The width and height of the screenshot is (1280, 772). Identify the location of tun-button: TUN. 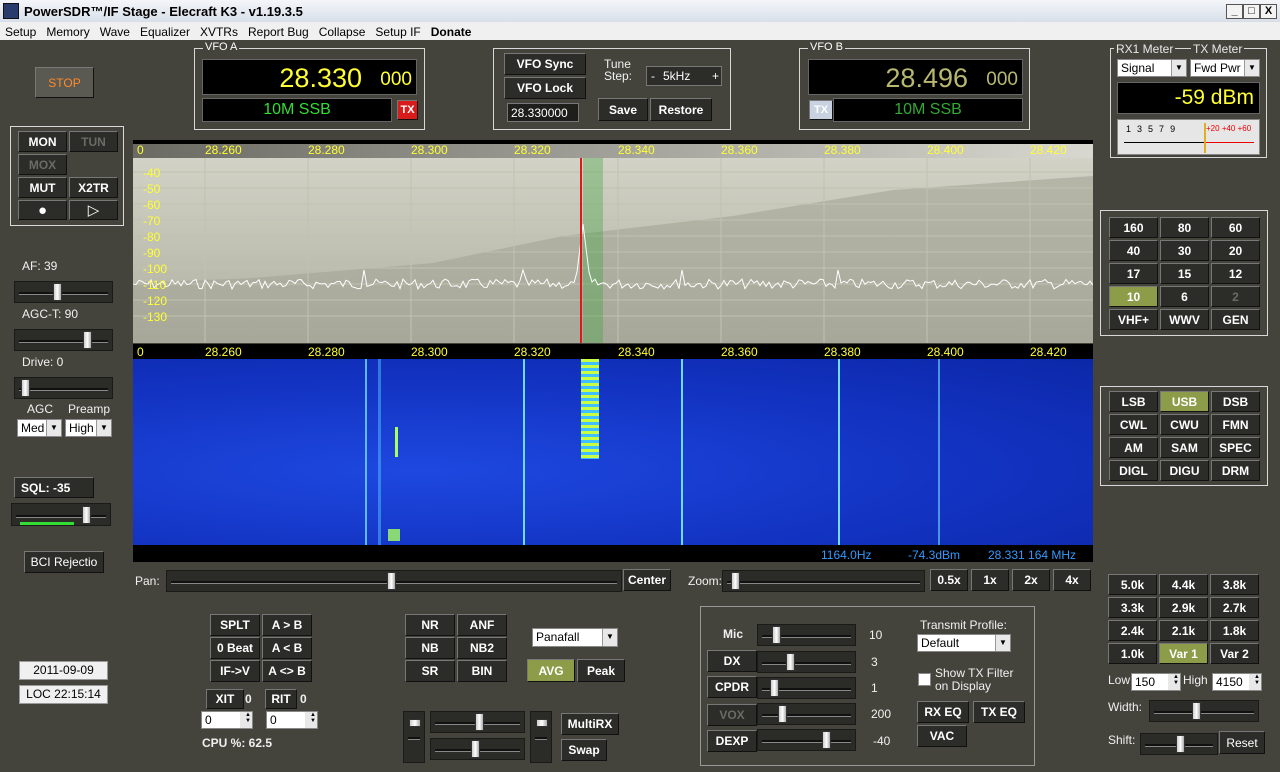
(93, 141).